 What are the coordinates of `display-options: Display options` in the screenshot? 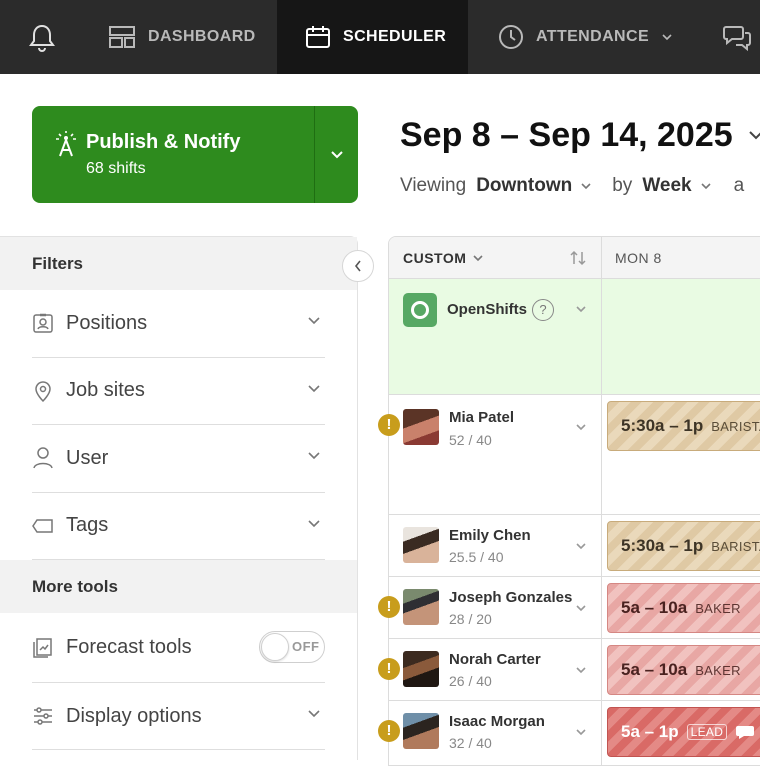 It's located at (178, 716).